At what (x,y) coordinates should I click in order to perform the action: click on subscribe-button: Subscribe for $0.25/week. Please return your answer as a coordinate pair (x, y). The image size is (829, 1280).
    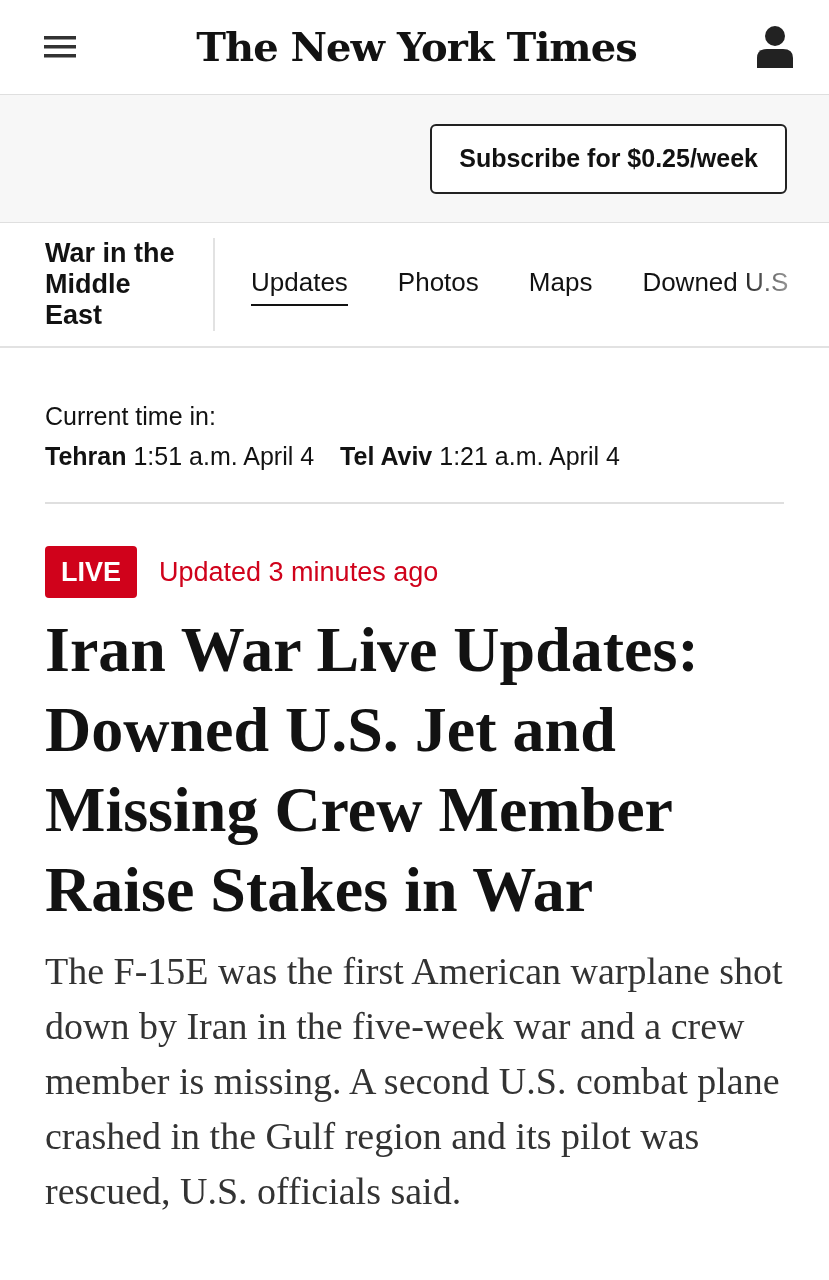
    Looking at the image, I should click on (608, 158).